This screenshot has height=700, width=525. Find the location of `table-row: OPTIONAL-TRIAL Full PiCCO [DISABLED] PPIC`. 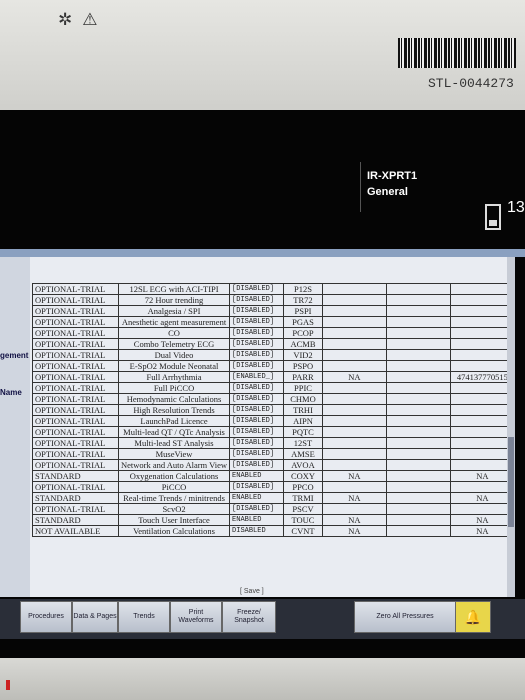

table-row: OPTIONAL-TRIAL Full PiCCO [DISABLED] PPIC is located at coordinates (274, 388).